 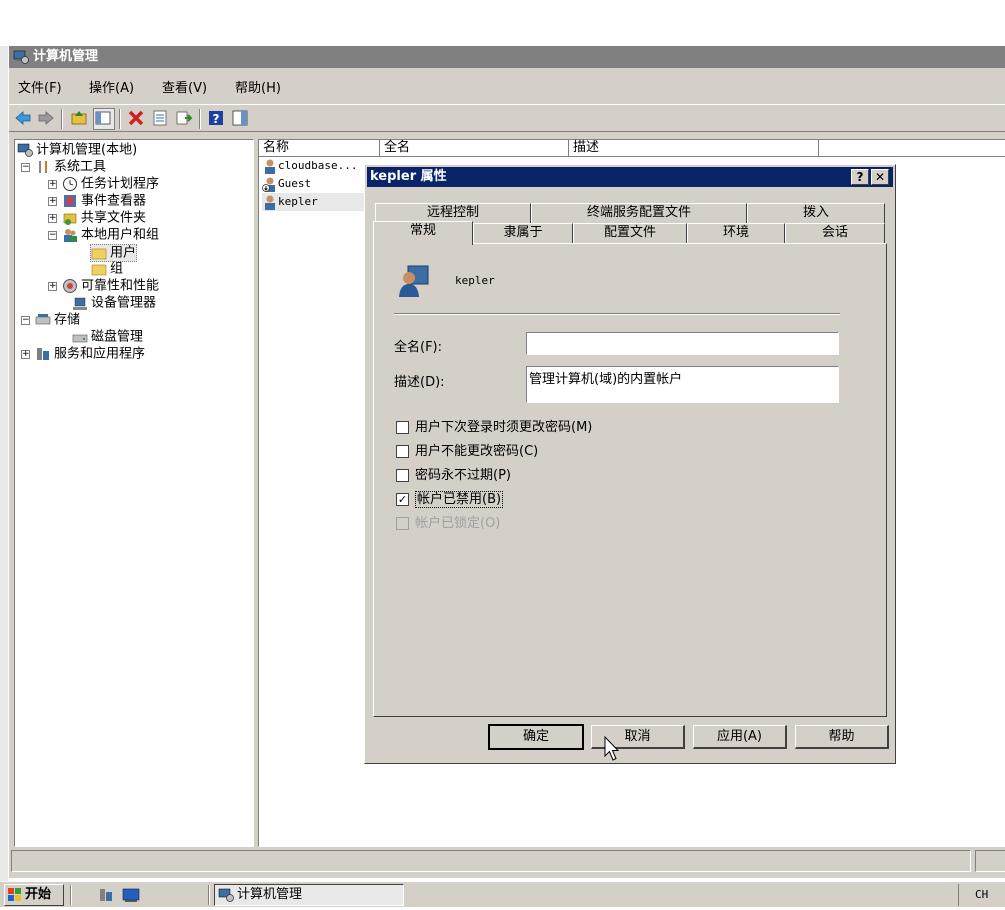 What do you see at coordinates (62, 119) in the screenshot?
I see `toolbar-separator` at bounding box center [62, 119].